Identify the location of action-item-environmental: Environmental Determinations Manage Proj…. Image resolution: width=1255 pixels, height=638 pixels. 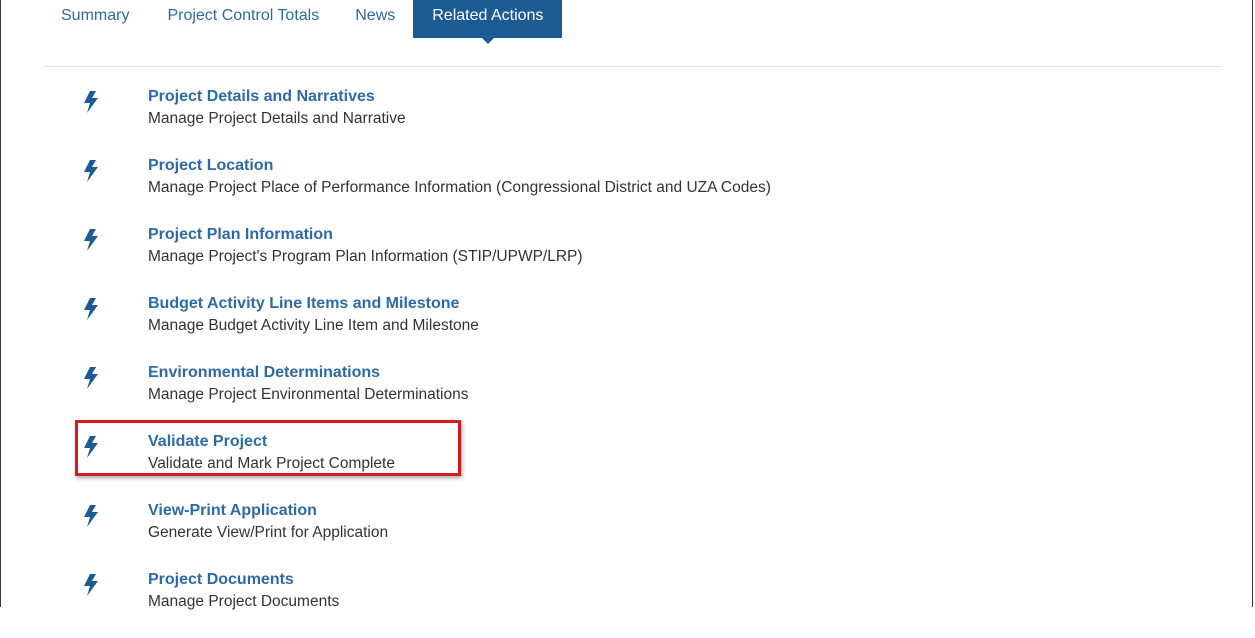
(627, 396).